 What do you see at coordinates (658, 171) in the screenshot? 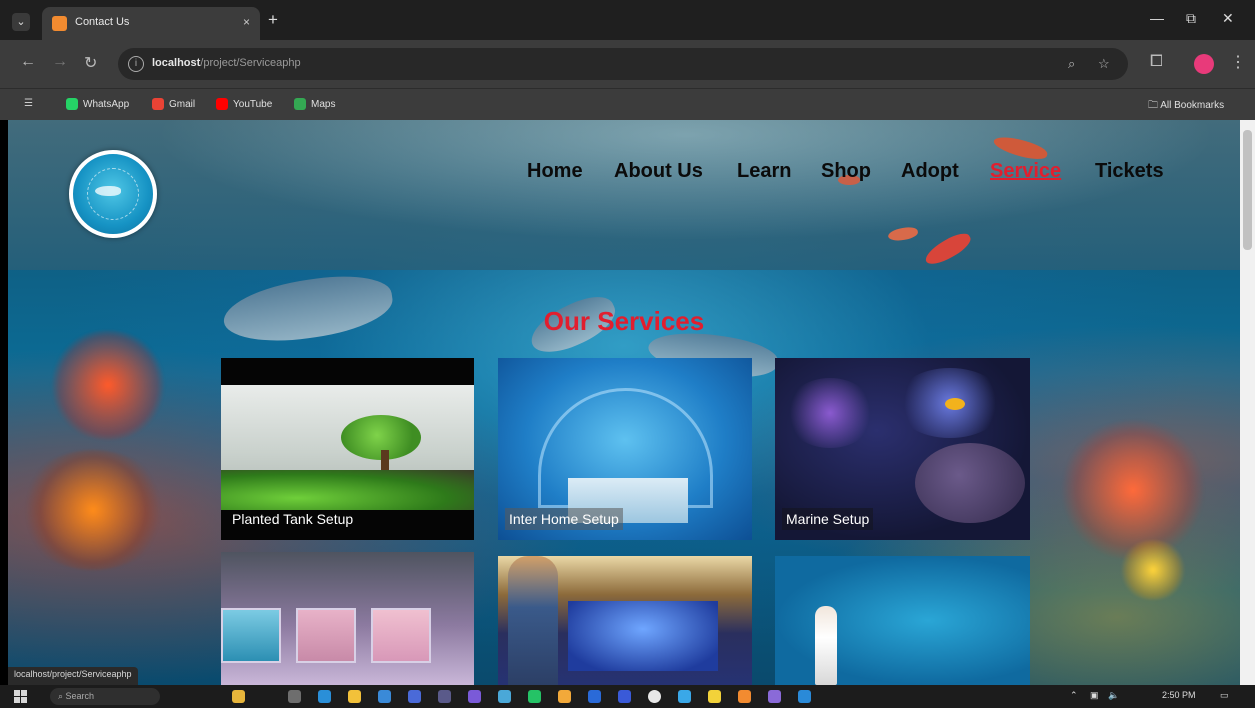
I see `nav-about-us: About Us` at bounding box center [658, 171].